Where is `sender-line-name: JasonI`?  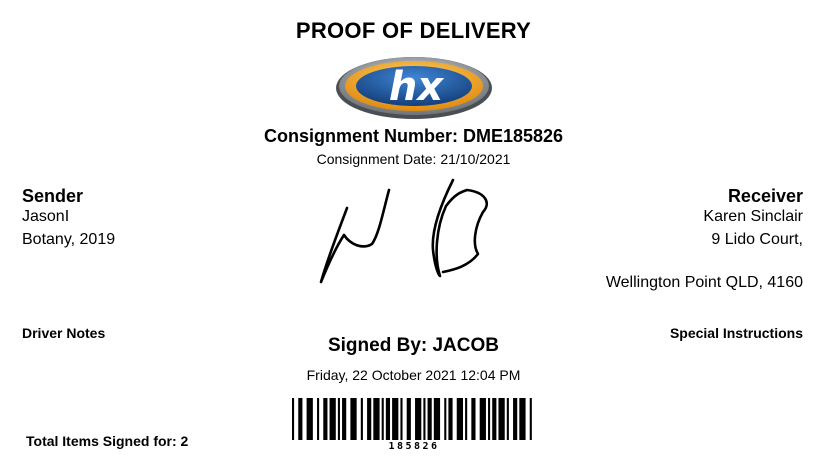 sender-line-name: JasonI is located at coordinates (46, 216).